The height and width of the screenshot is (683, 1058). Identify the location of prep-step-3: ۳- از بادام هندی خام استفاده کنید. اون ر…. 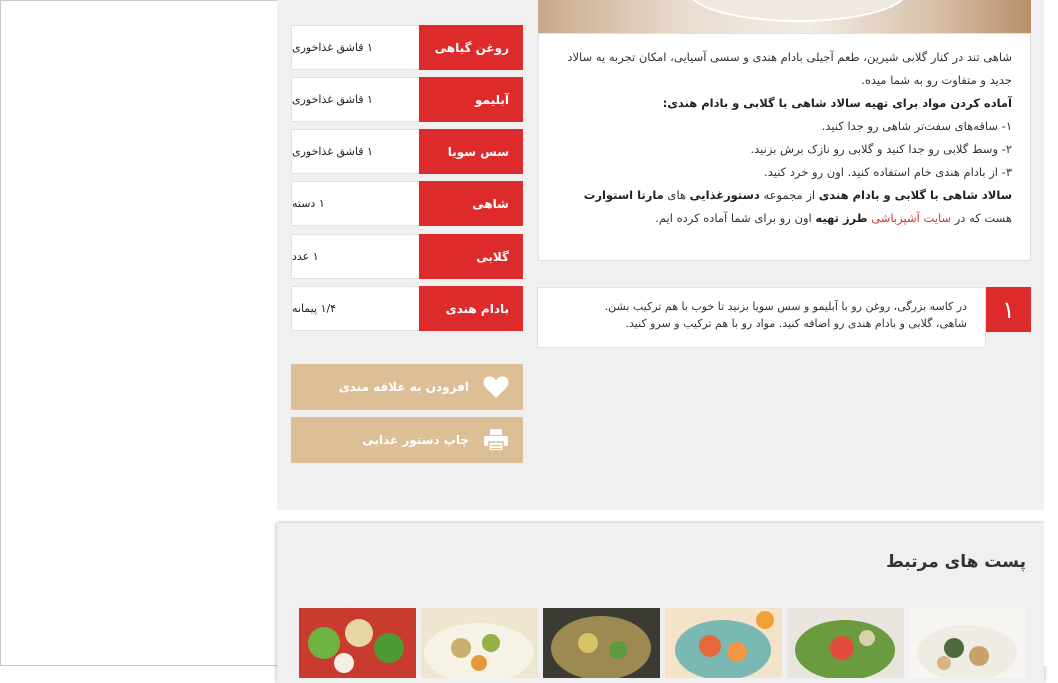
(888, 172).